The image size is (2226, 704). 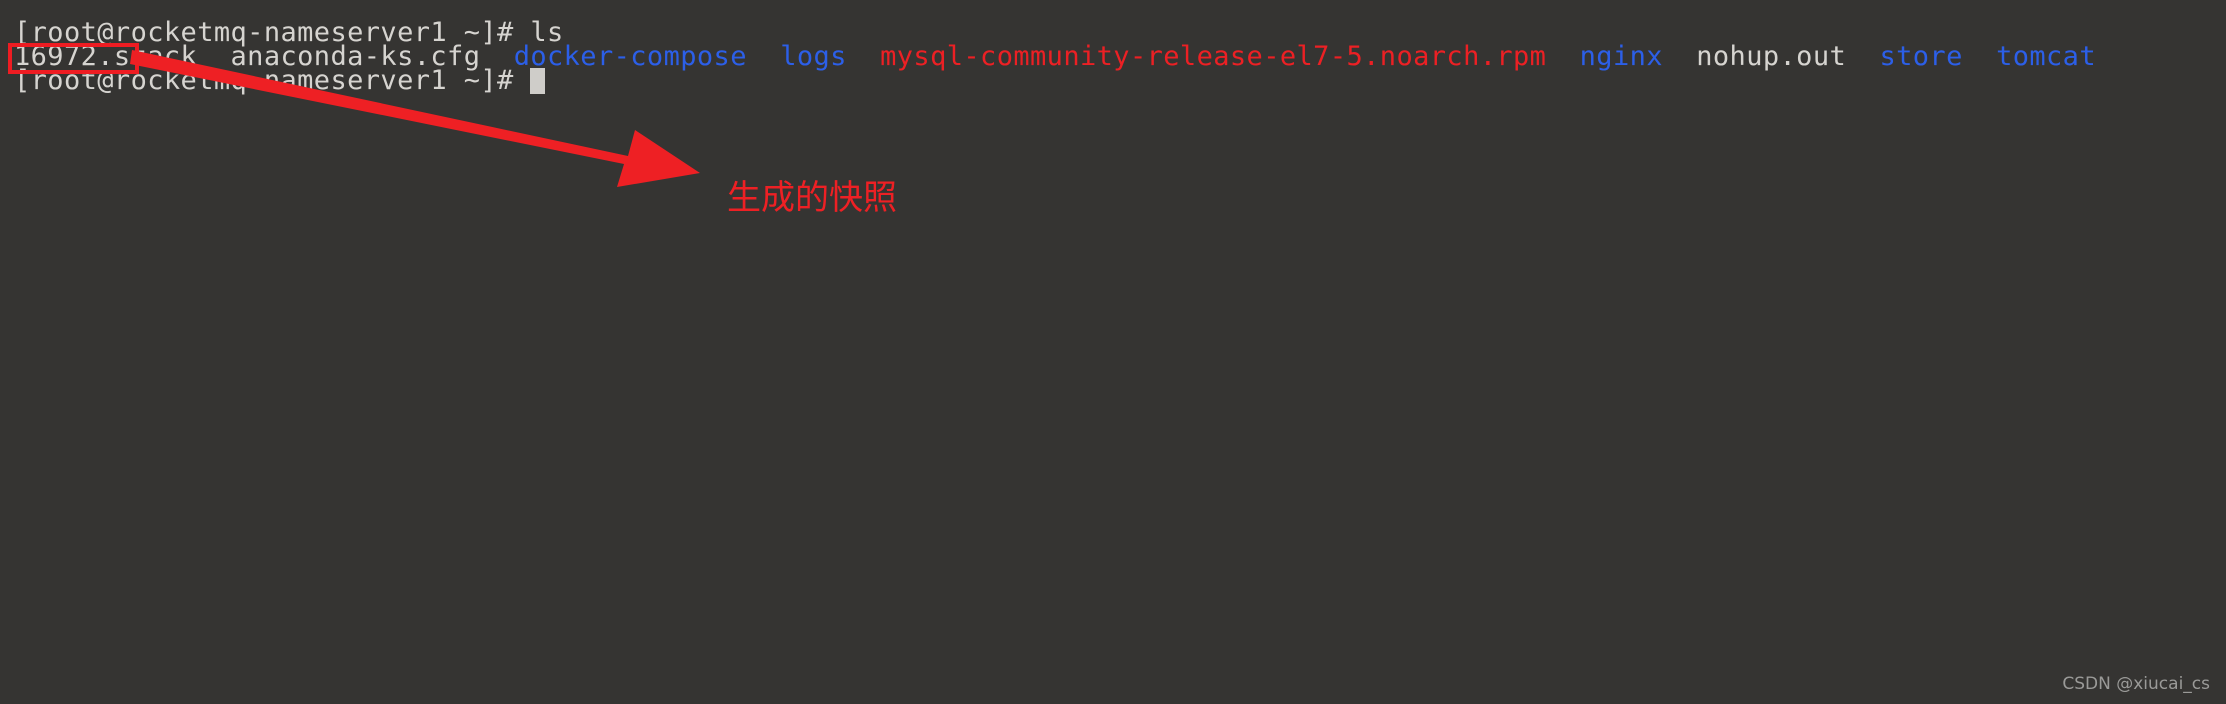 What do you see at coordinates (2046, 56) in the screenshot?
I see `dir-entry-tomcat: tomcat` at bounding box center [2046, 56].